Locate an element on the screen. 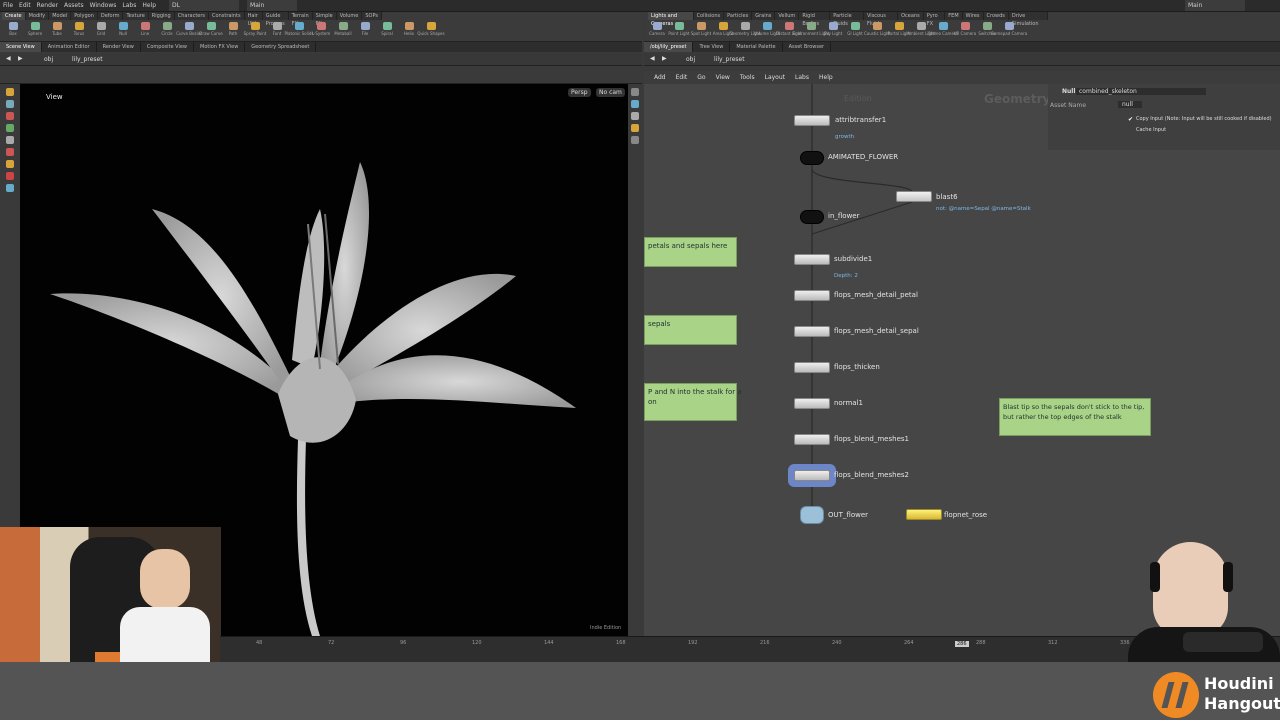 The image size is (1280, 720). net-menu-labs: Labs is located at coordinates (802, 77).